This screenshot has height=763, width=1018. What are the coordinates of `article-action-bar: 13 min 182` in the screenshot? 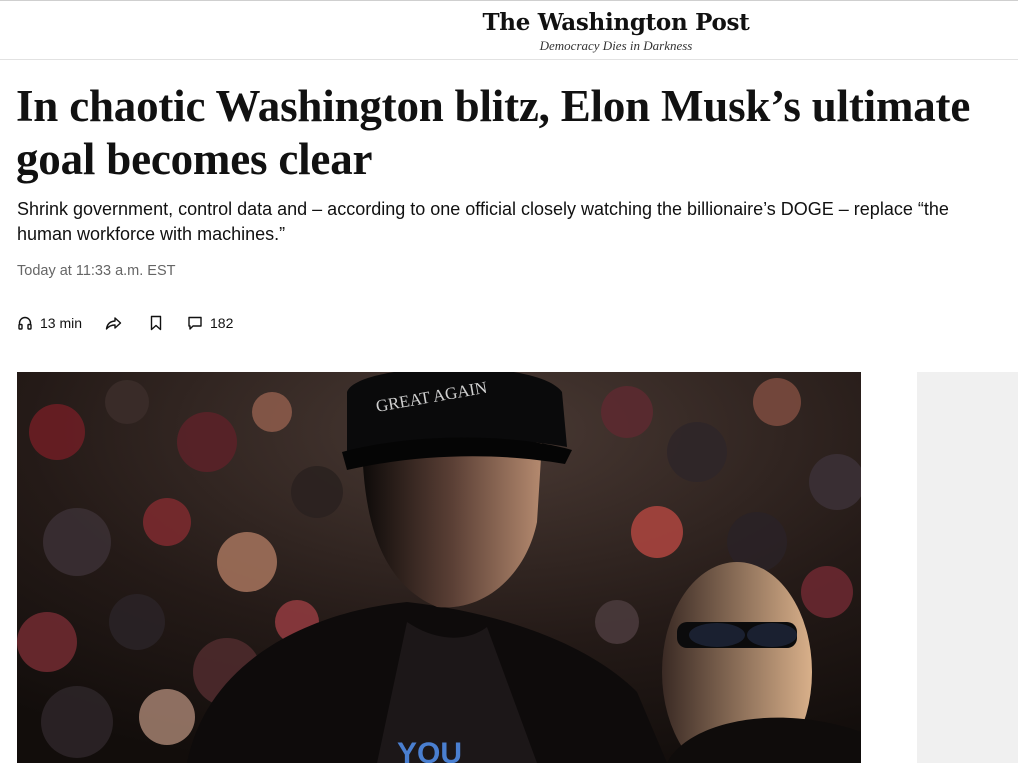 It's located at (132, 323).